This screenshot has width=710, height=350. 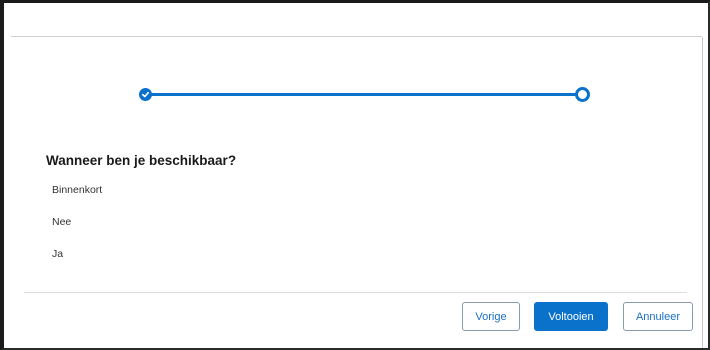 I want to click on option-nee: Nee, so click(x=77, y=231).